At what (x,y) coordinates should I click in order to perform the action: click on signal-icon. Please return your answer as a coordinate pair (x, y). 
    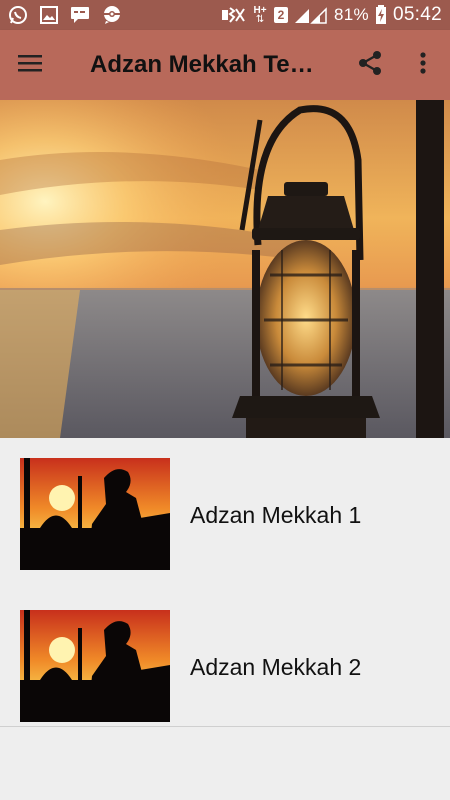
    Looking at the image, I should click on (311, 15).